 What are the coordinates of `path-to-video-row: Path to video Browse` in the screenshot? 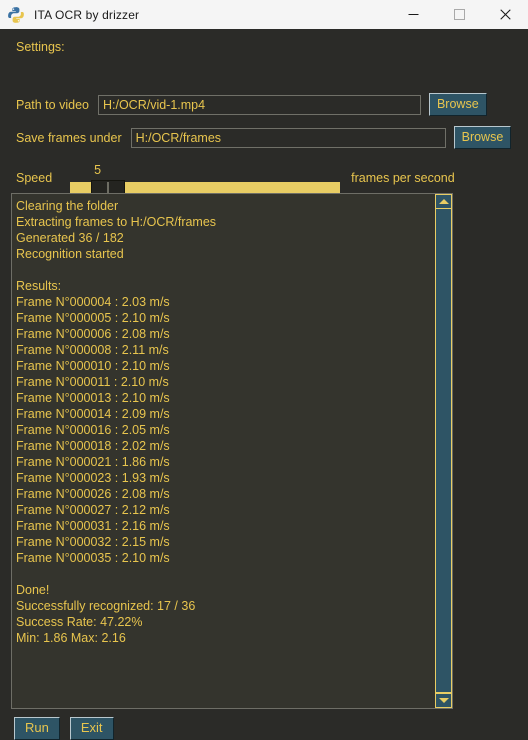 It's located at (251, 104).